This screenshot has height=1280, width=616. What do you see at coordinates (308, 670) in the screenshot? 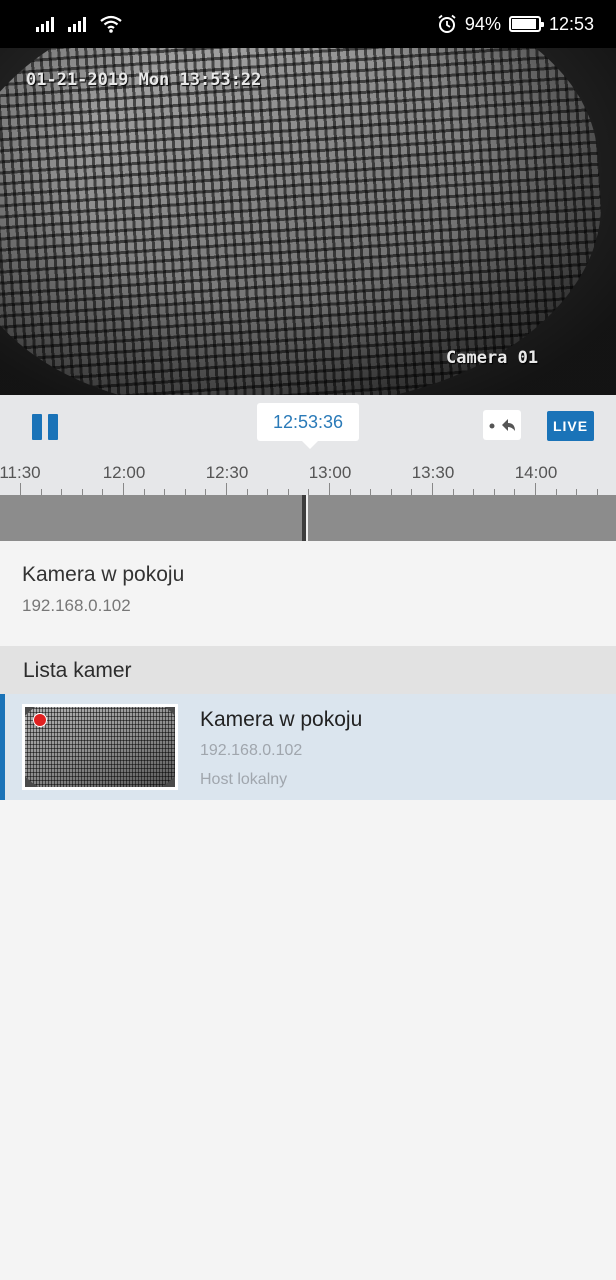
I see `camera-list-header: Lista kamer` at bounding box center [308, 670].